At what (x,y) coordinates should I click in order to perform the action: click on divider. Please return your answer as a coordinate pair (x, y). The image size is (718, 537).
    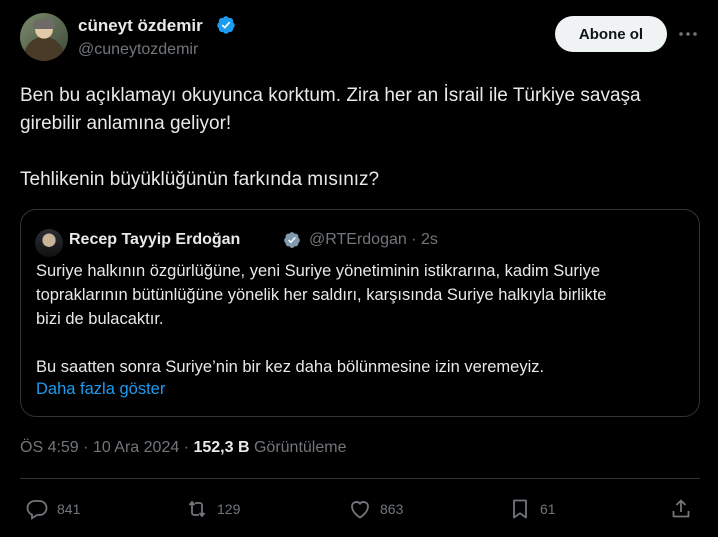
    Looking at the image, I should click on (360, 478).